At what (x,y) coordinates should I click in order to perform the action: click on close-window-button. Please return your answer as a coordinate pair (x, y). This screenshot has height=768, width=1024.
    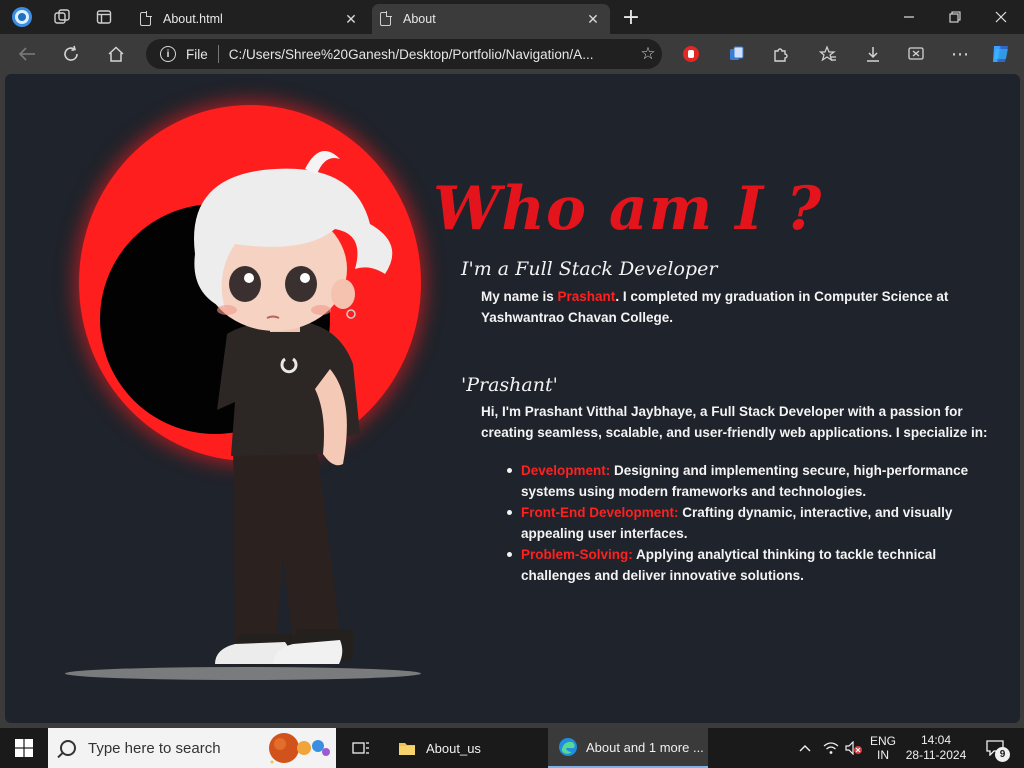
    Looking at the image, I should click on (1001, 17).